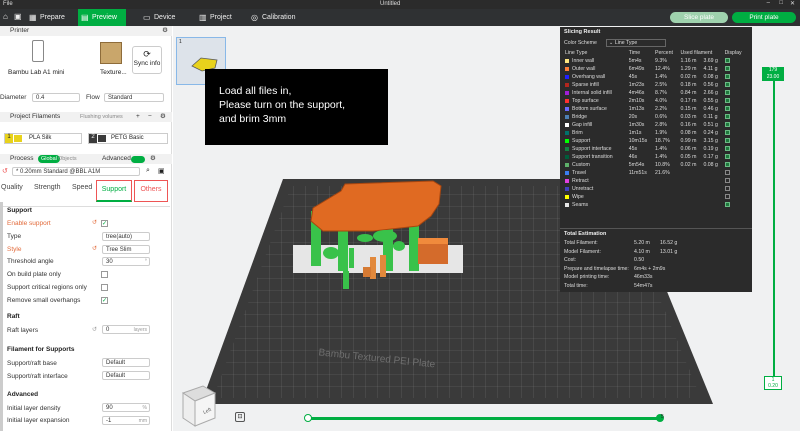 This screenshot has height=431, width=800. I want to click on tab-speed: Speed, so click(82, 187).